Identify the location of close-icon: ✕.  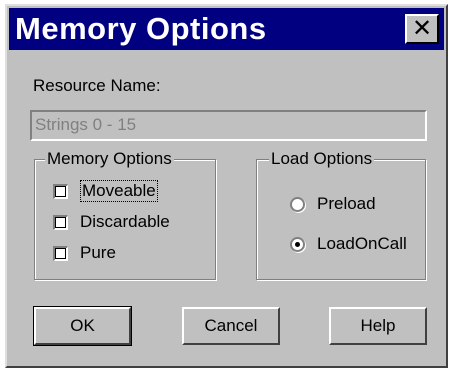
(422, 28).